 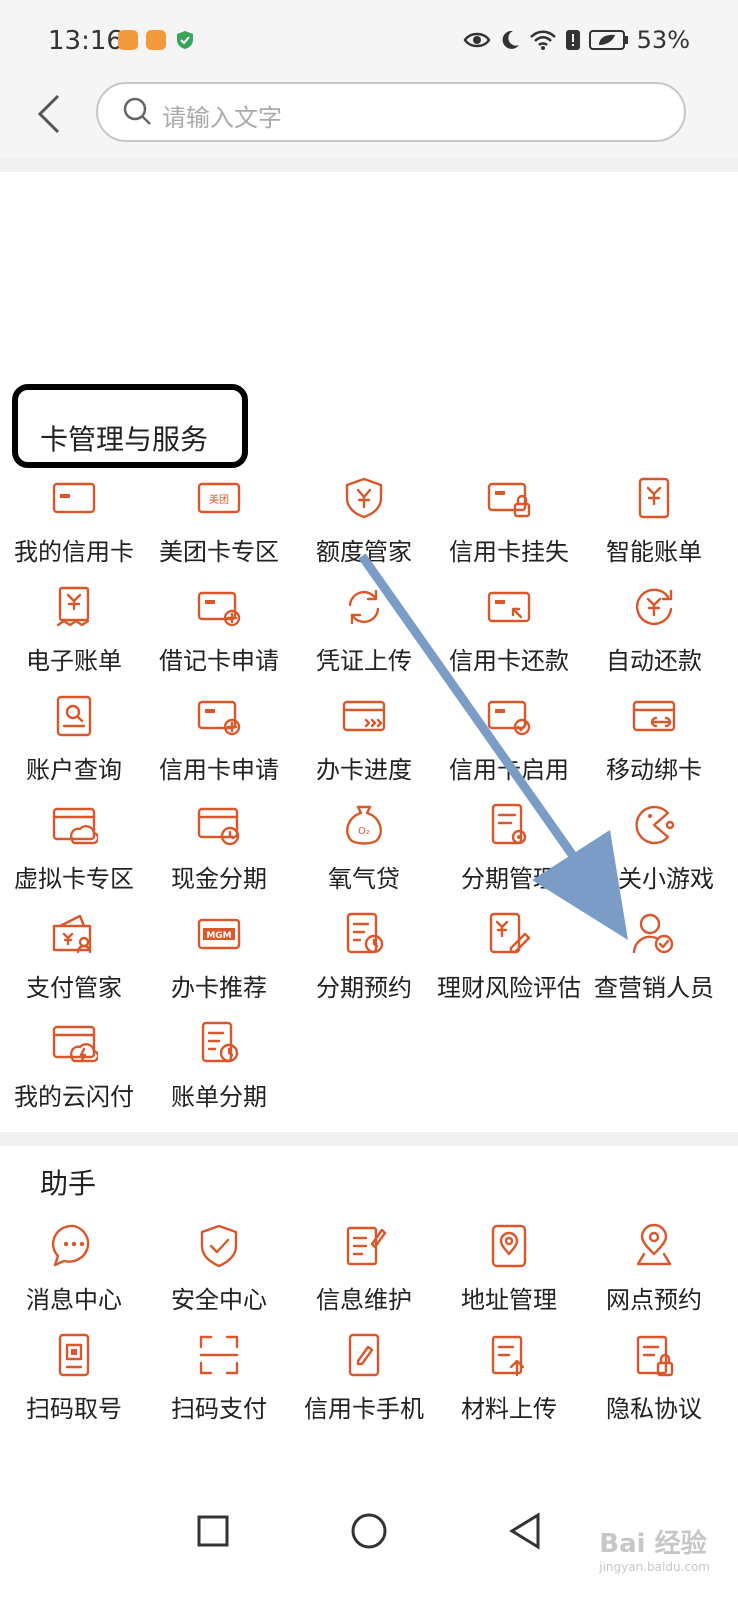 I want to click on card-service-item-label: 美团卡专区, so click(x=219, y=552).